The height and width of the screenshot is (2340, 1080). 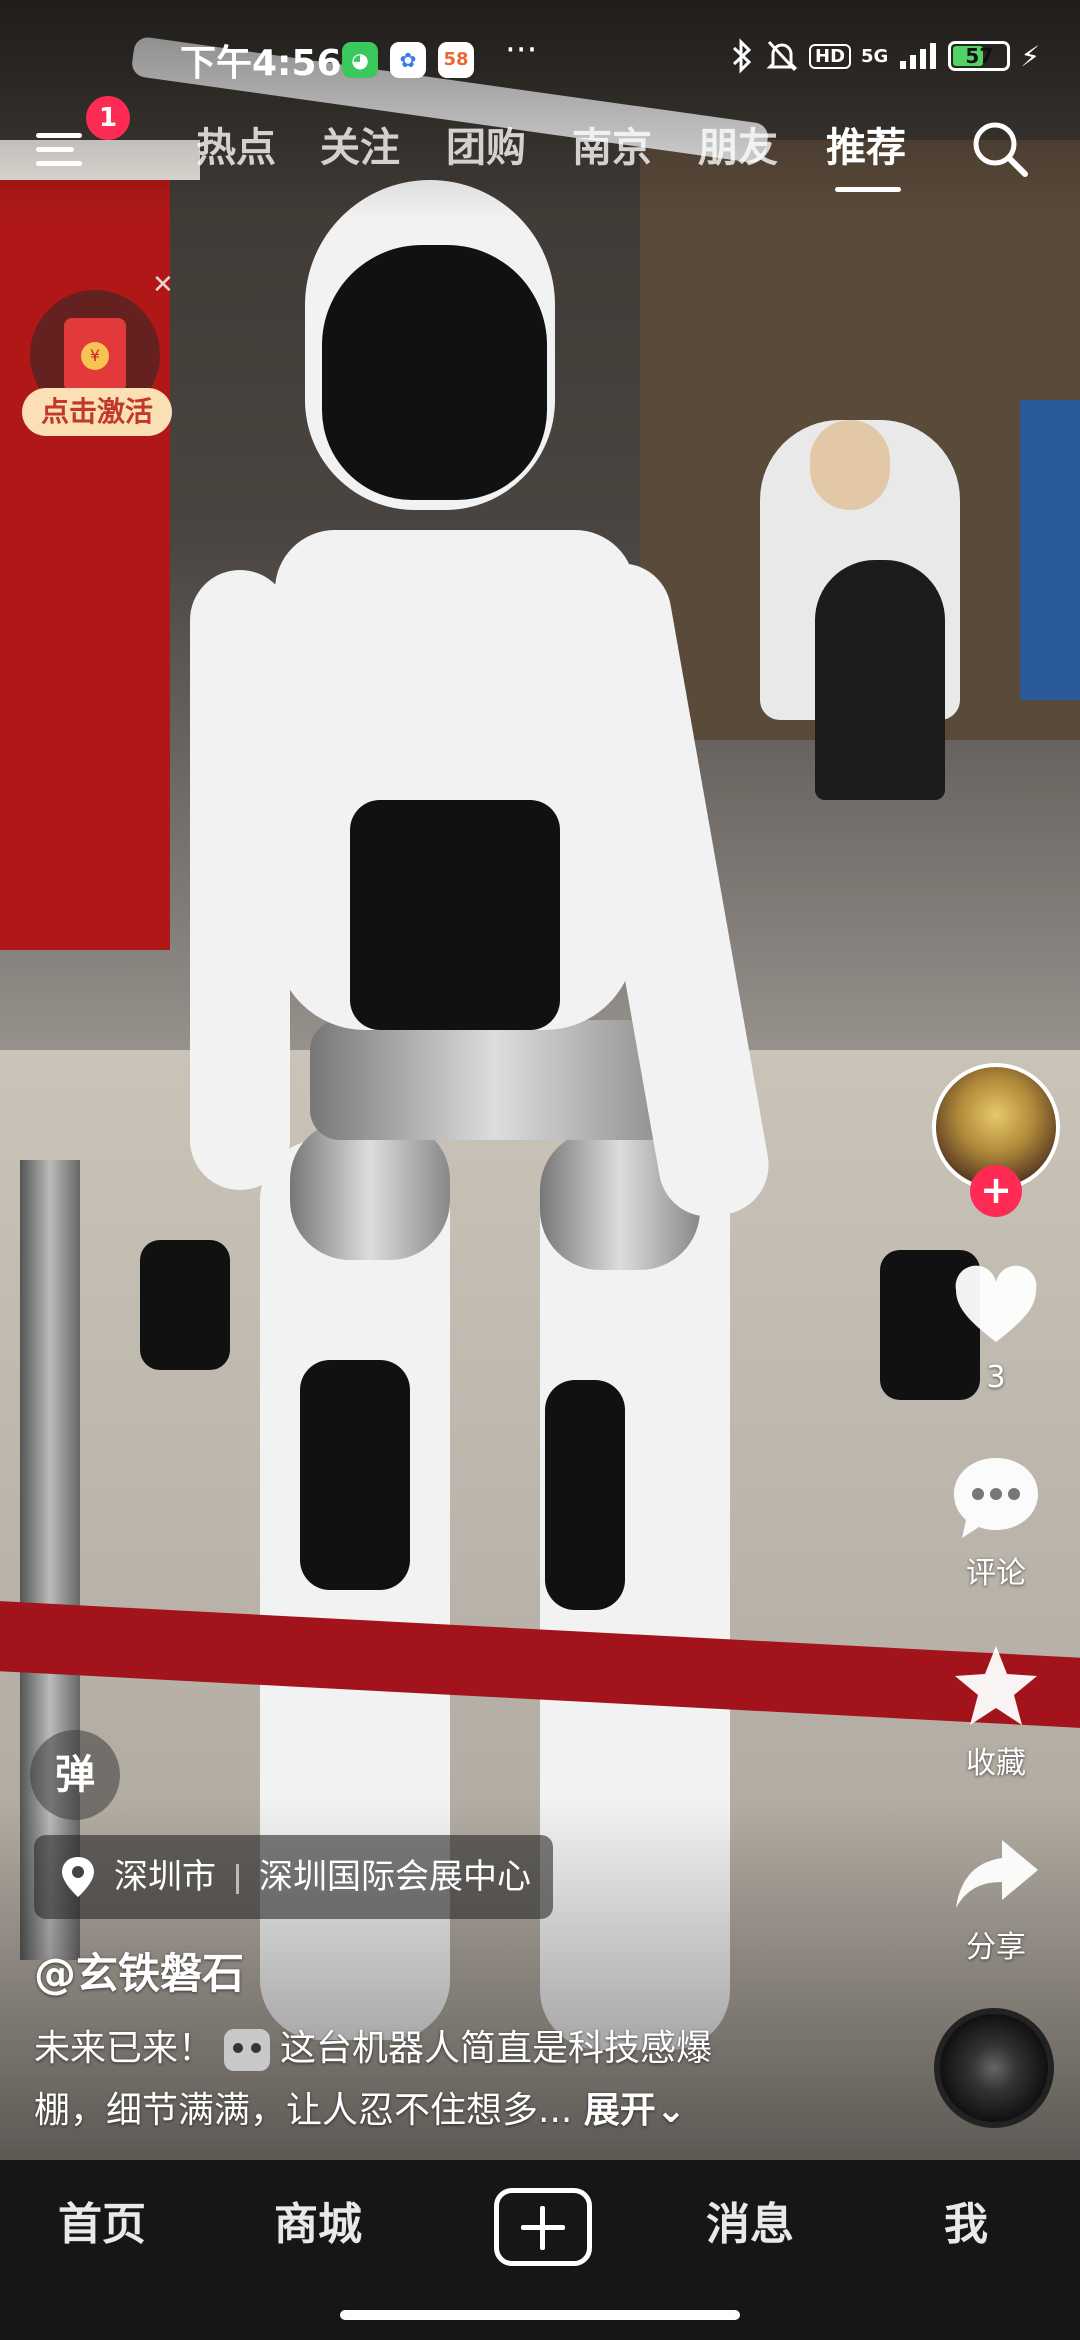 What do you see at coordinates (782, 56) in the screenshot?
I see `mute-bell-icon` at bounding box center [782, 56].